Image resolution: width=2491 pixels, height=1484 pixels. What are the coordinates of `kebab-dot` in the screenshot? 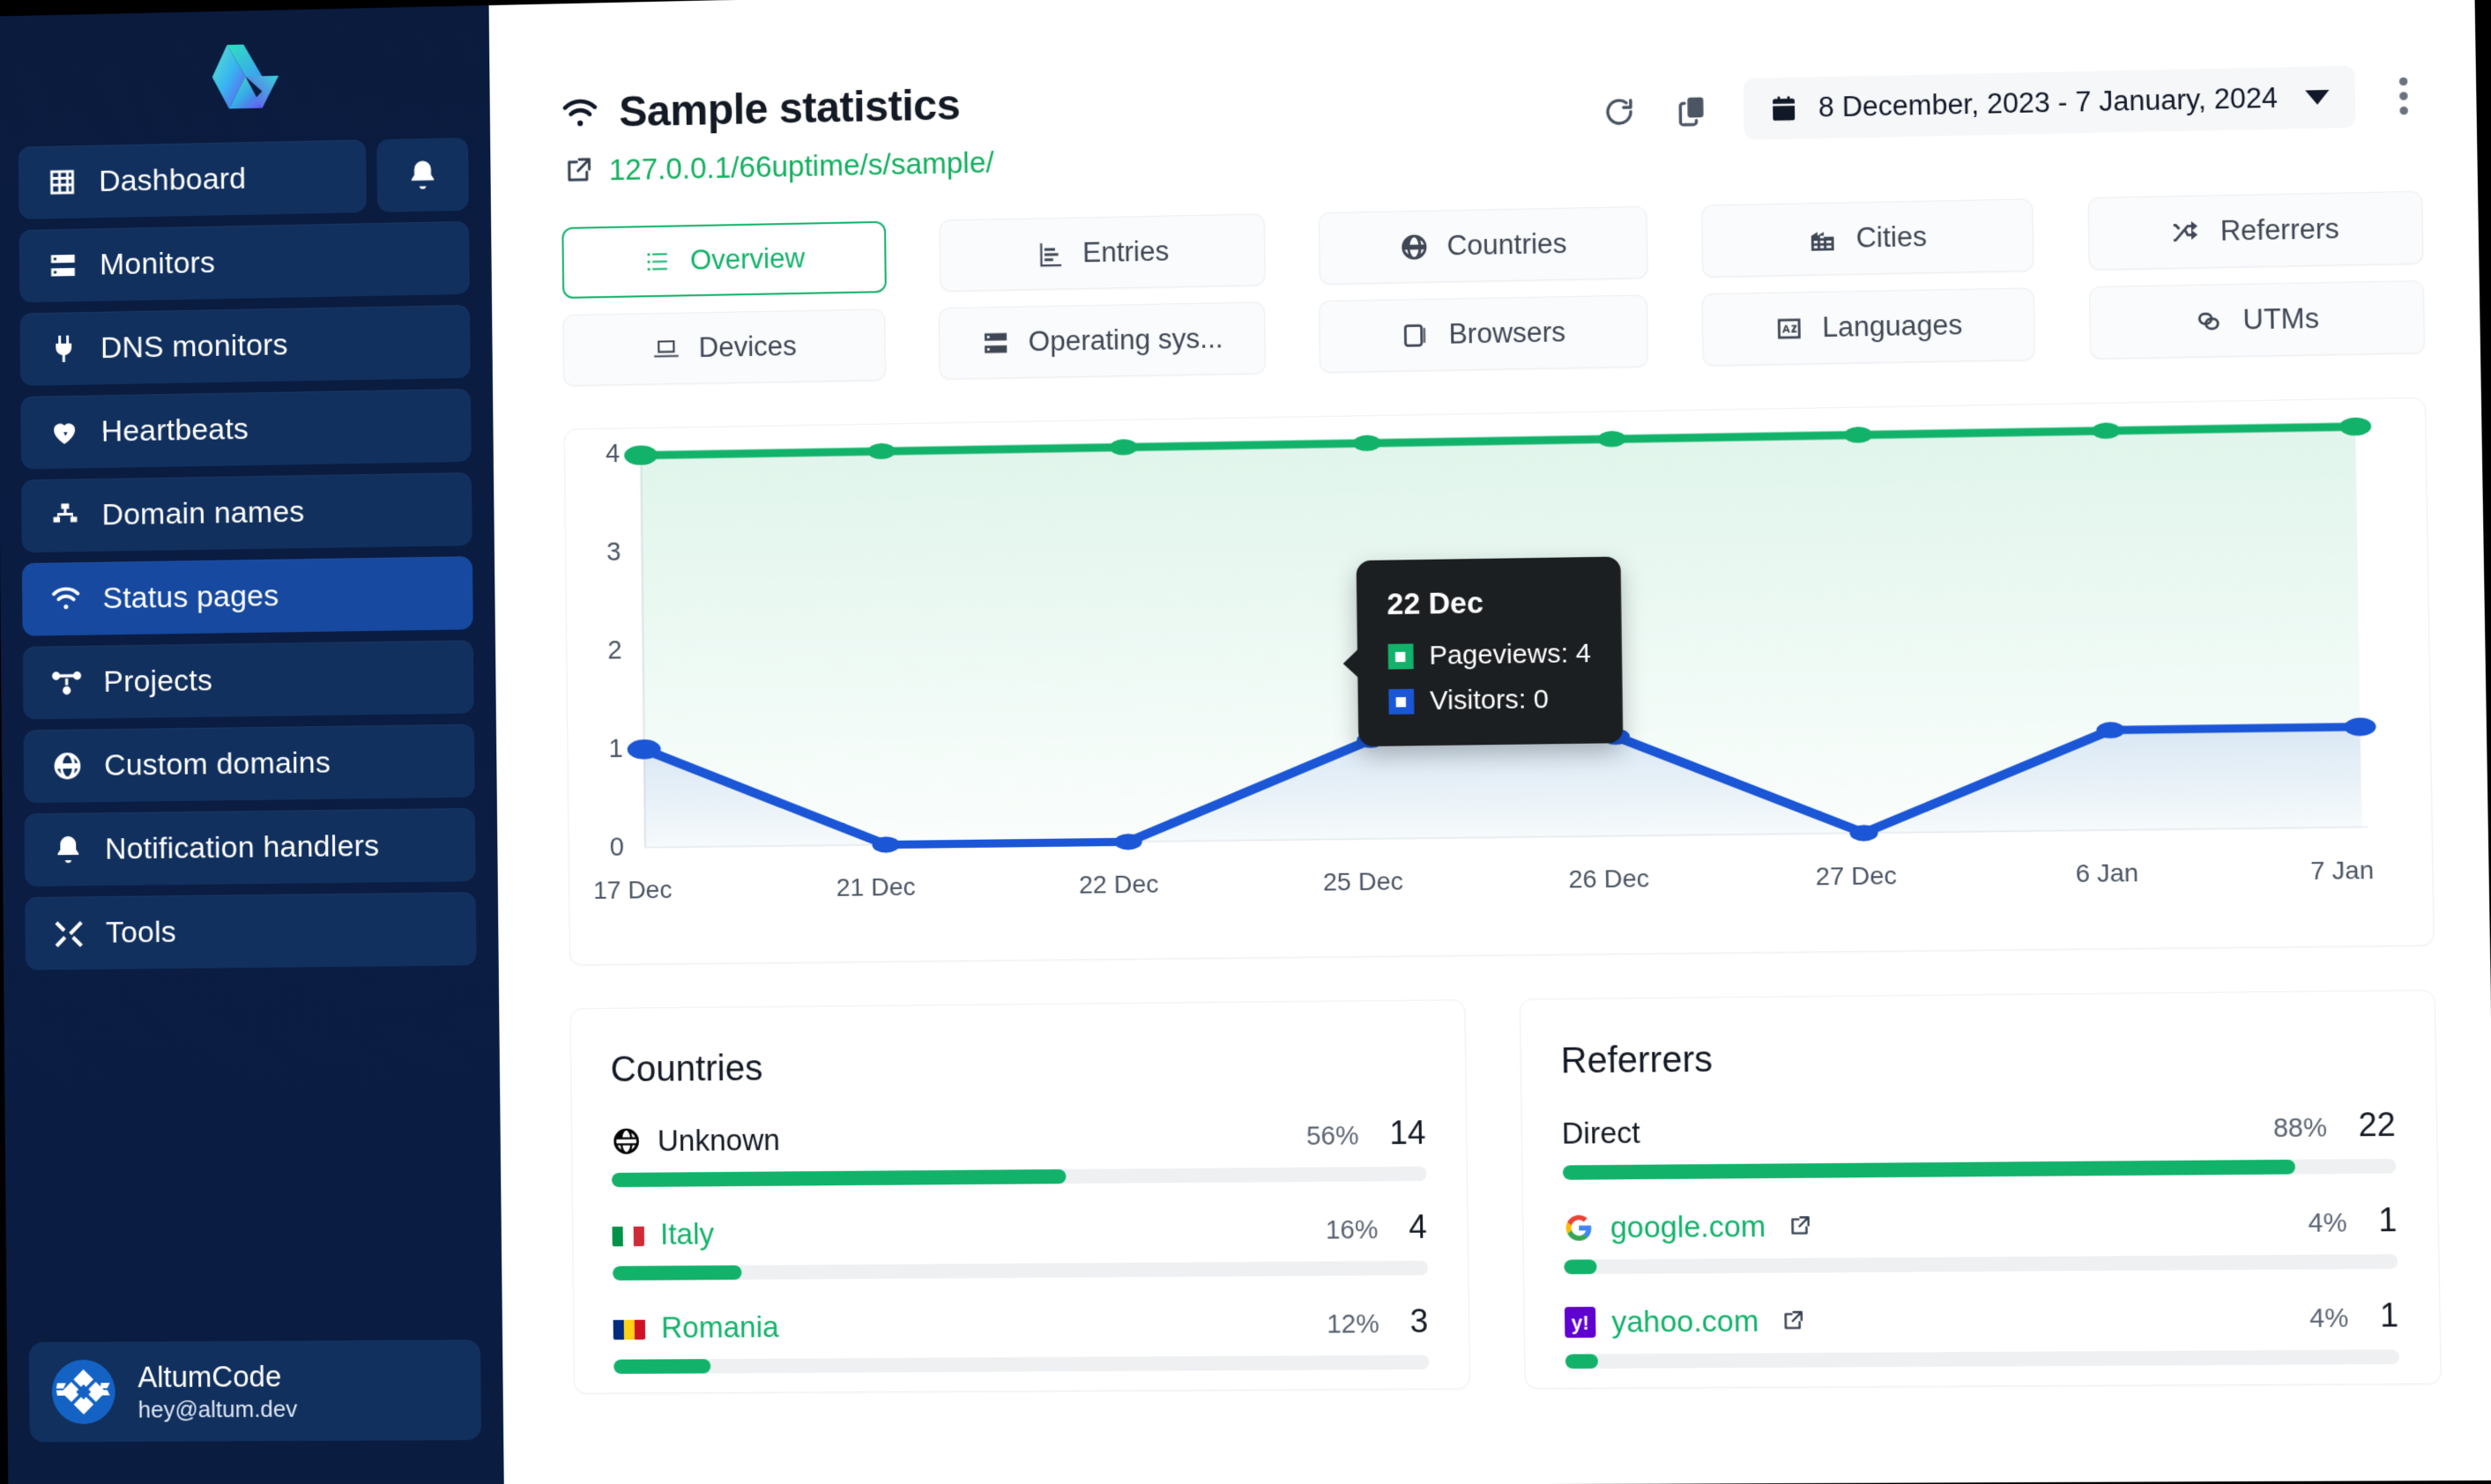 It's located at (2403, 110).